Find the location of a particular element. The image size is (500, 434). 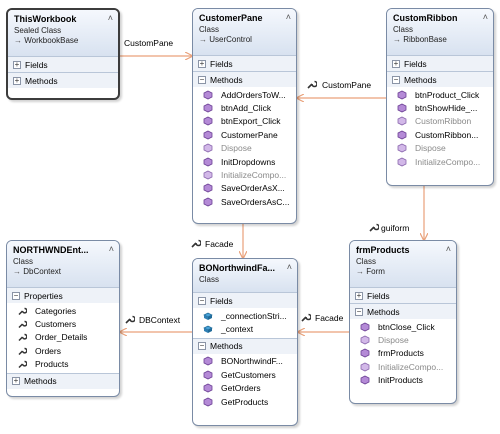

property-item: Orders is located at coordinates (63, 350).